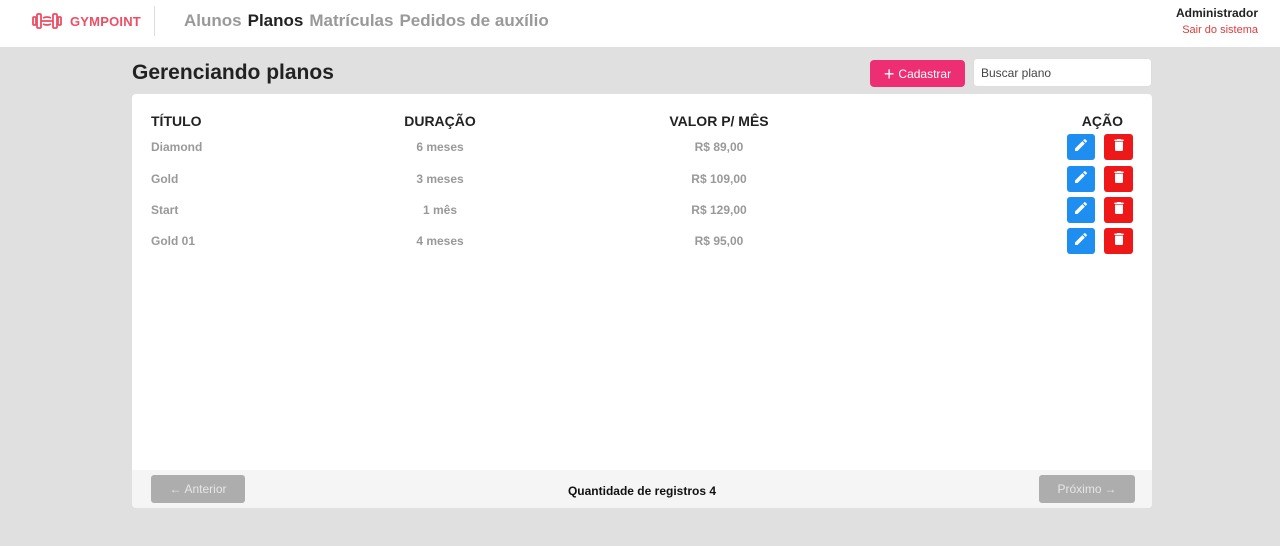 The image size is (1280, 546). What do you see at coordinates (925, 73) in the screenshot?
I see `add-plan-button-label: Cadastrar` at bounding box center [925, 73].